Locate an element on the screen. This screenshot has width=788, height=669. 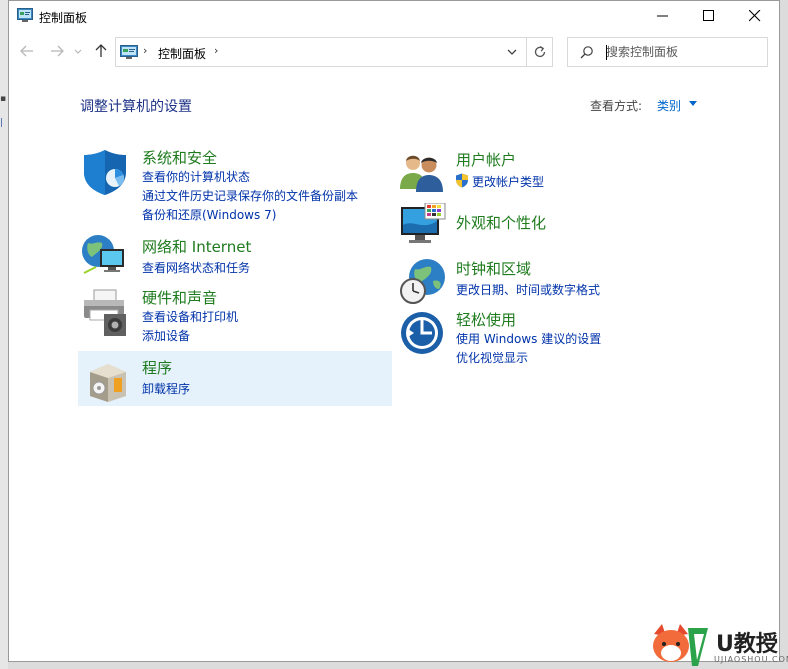
maximize-icon is located at coordinates (708, 15).